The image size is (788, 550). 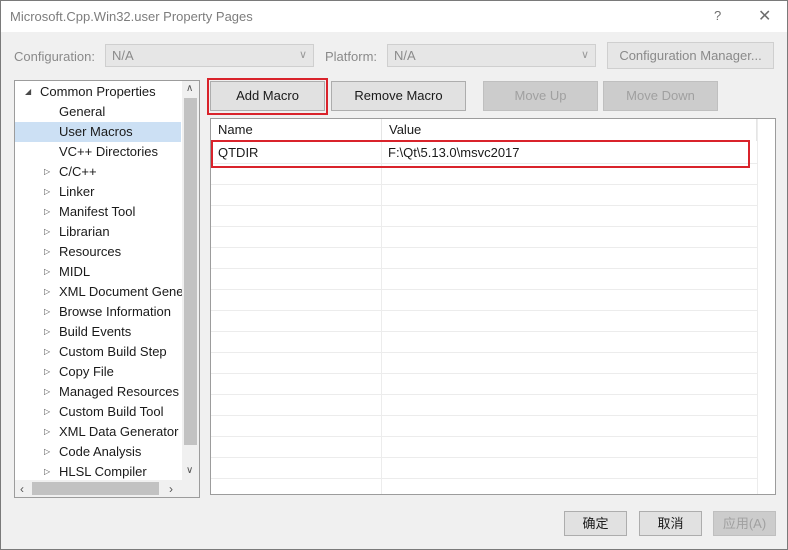 What do you see at coordinates (119, 391) in the screenshot?
I see `tree-item-label: Managed Resources` at bounding box center [119, 391].